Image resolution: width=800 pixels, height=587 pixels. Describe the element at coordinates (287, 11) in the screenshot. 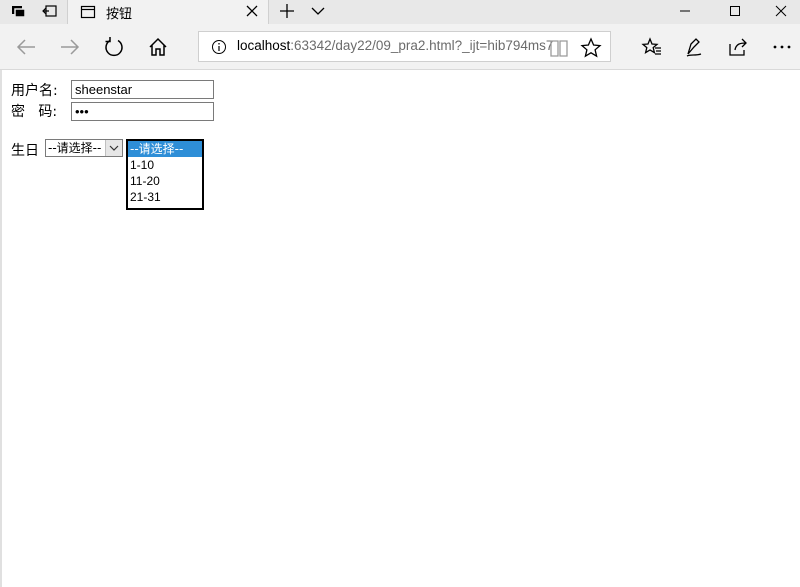

I see `new-tab-icon` at that location.